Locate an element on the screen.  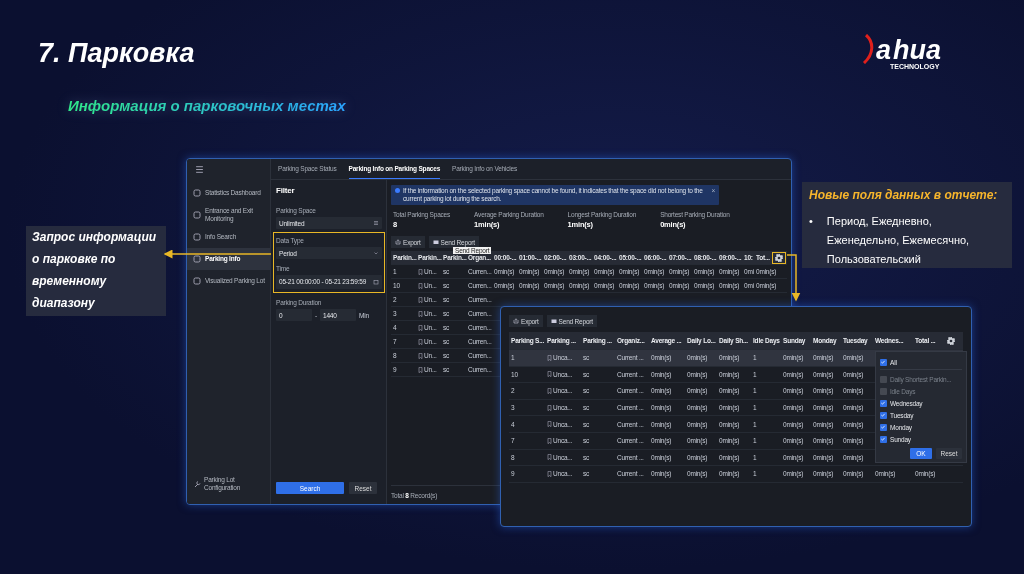
bullet-text: Период, Ежедневно, Еженедельно, Ежемесячно, Пользовательский is located at coordinates (898, 240).